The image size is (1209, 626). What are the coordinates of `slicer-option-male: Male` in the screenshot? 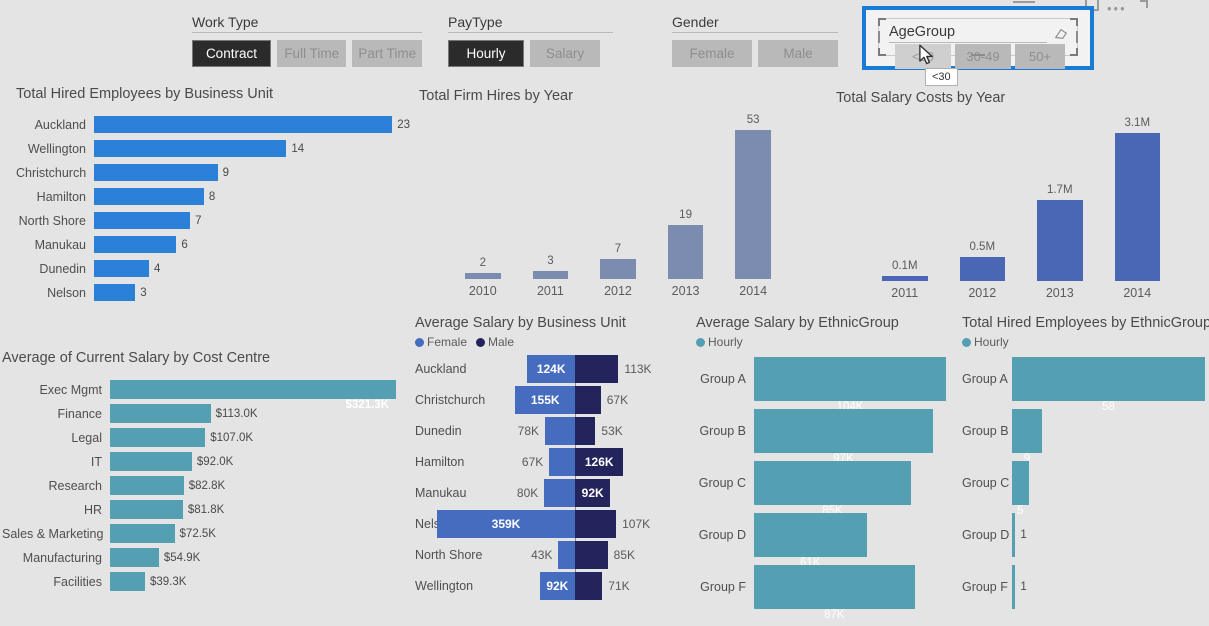 It's located at (798, 53).